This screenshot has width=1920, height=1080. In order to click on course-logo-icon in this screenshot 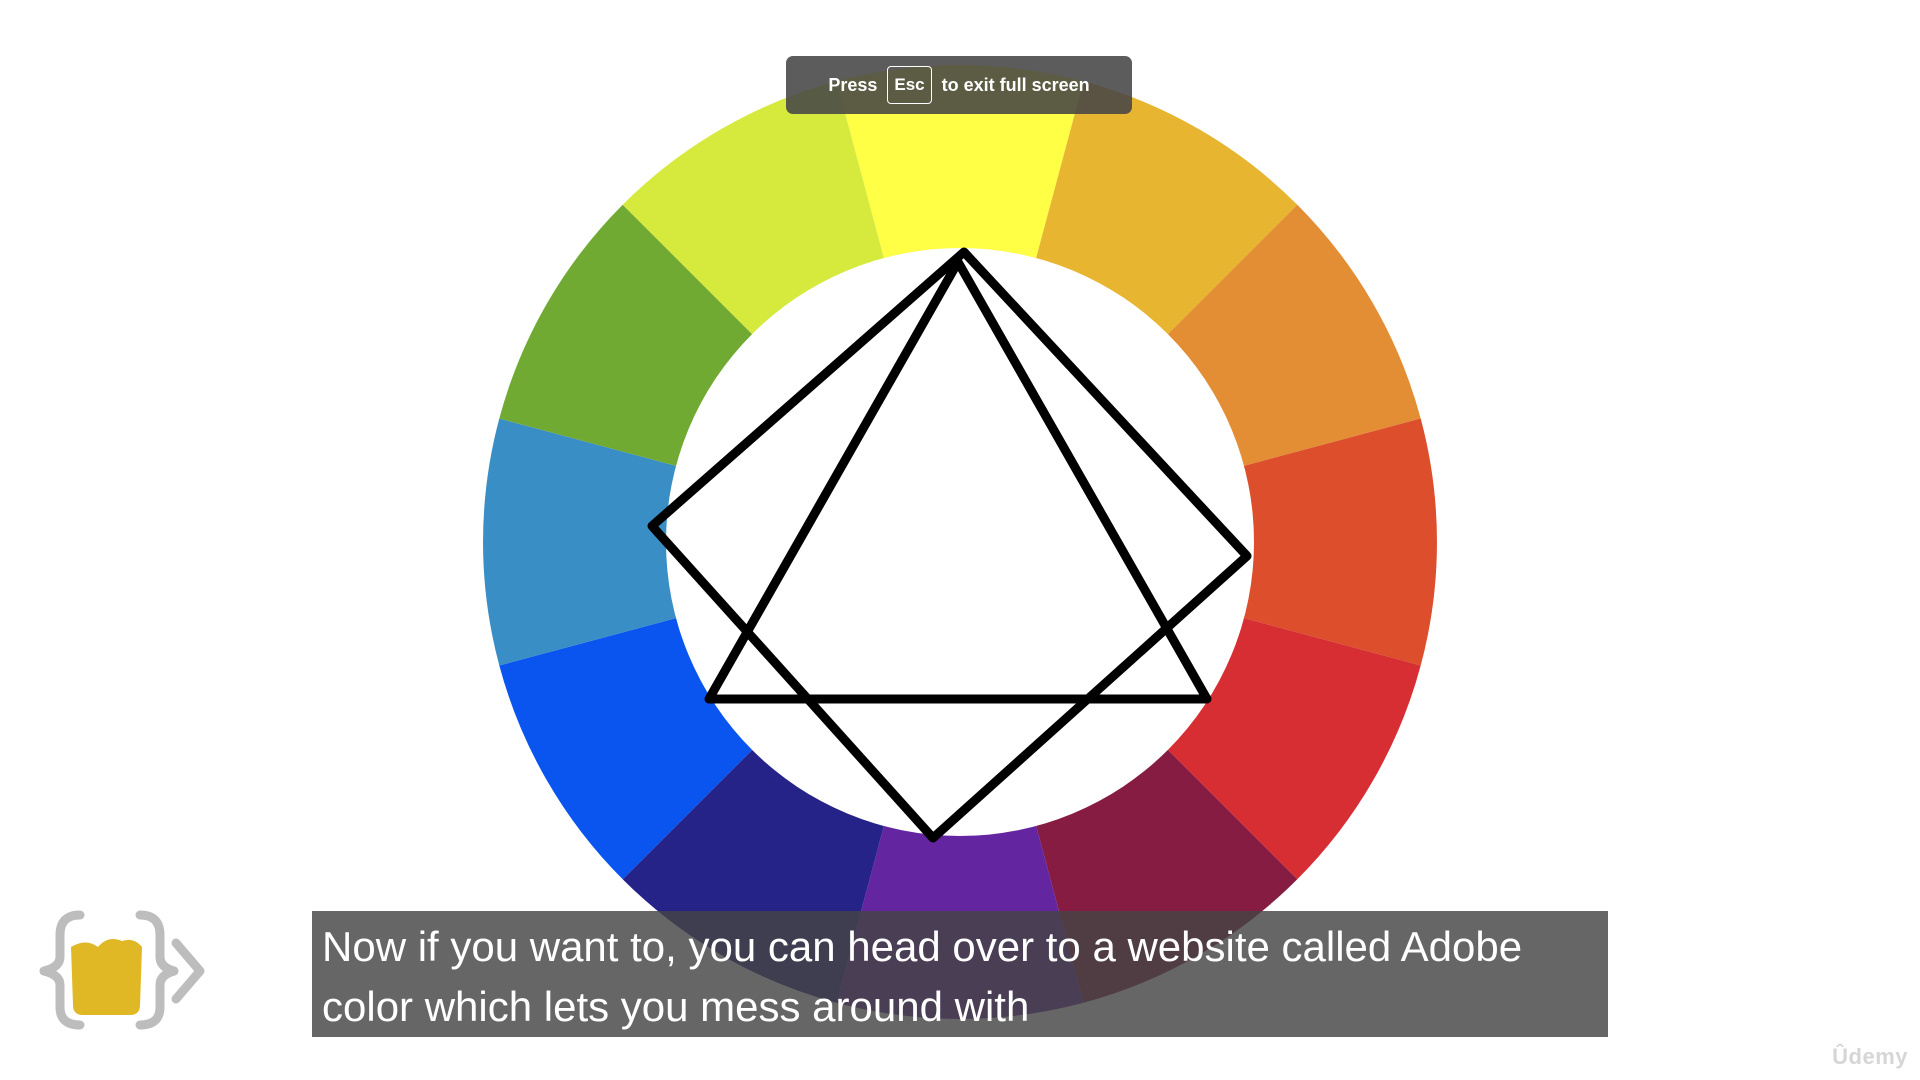, I will do `click(122, 970)`.